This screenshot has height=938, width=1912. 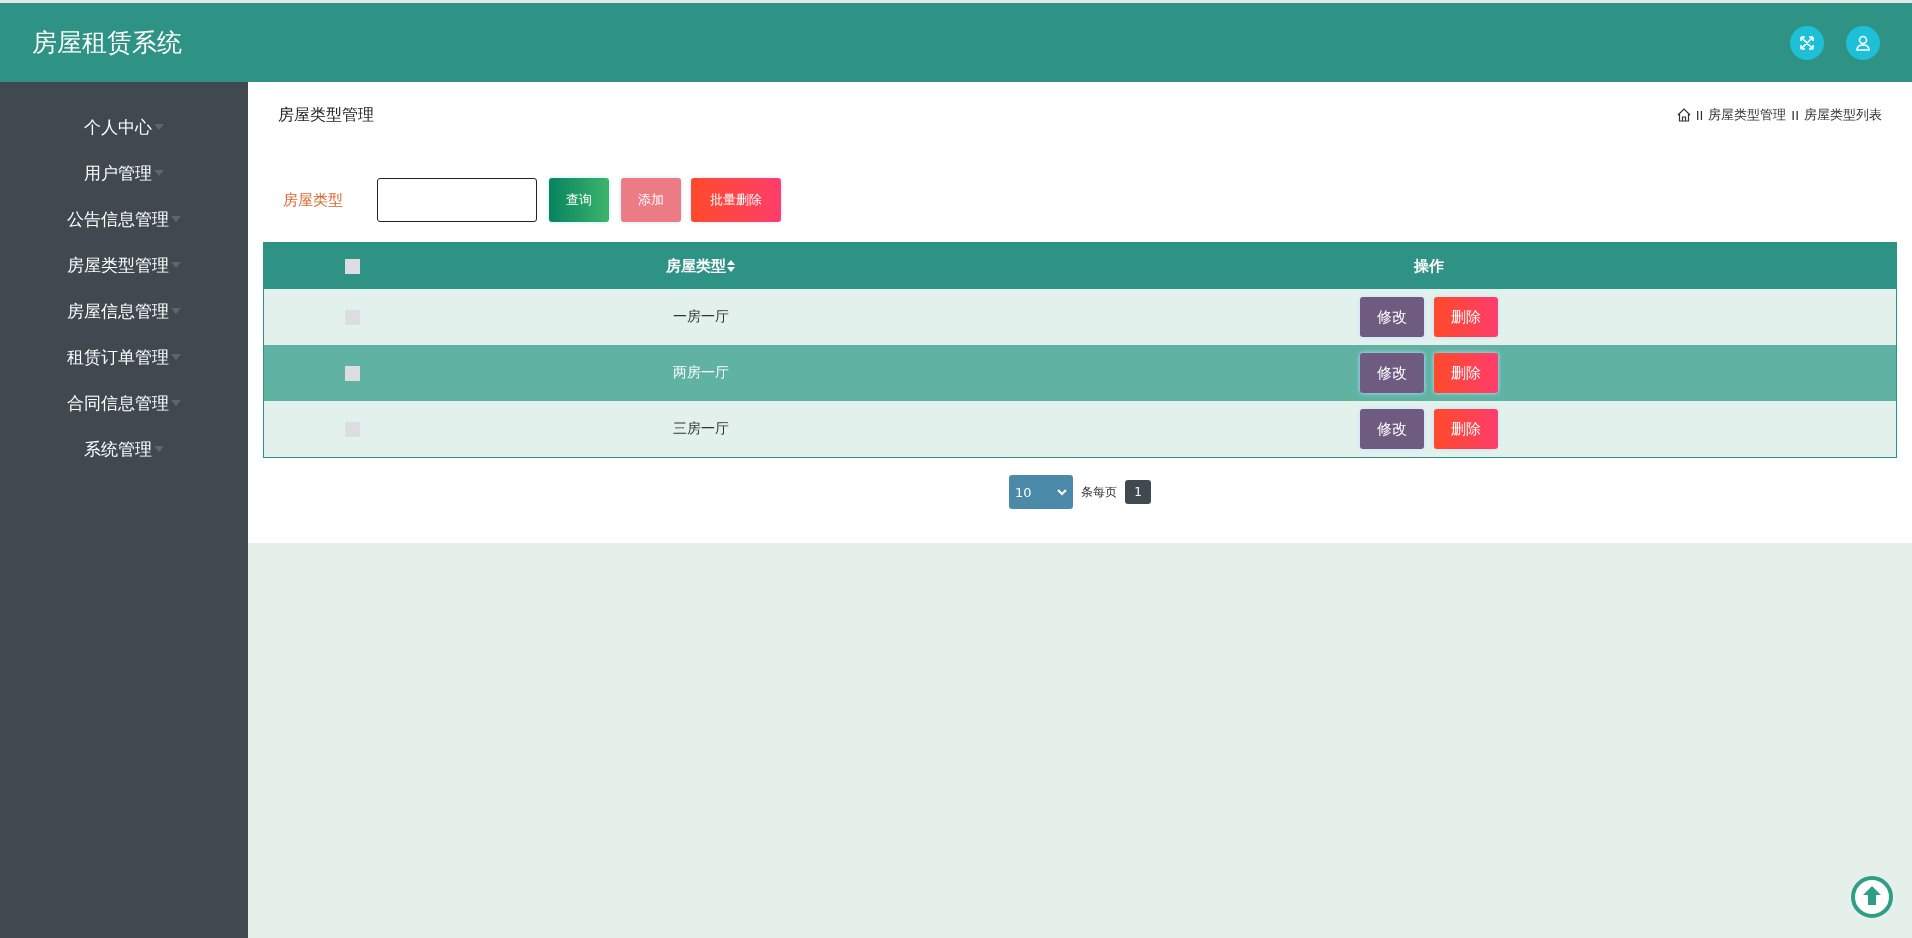 I want to click on sidebar-item: 房屋类型管理, so click(x=124, y=265).